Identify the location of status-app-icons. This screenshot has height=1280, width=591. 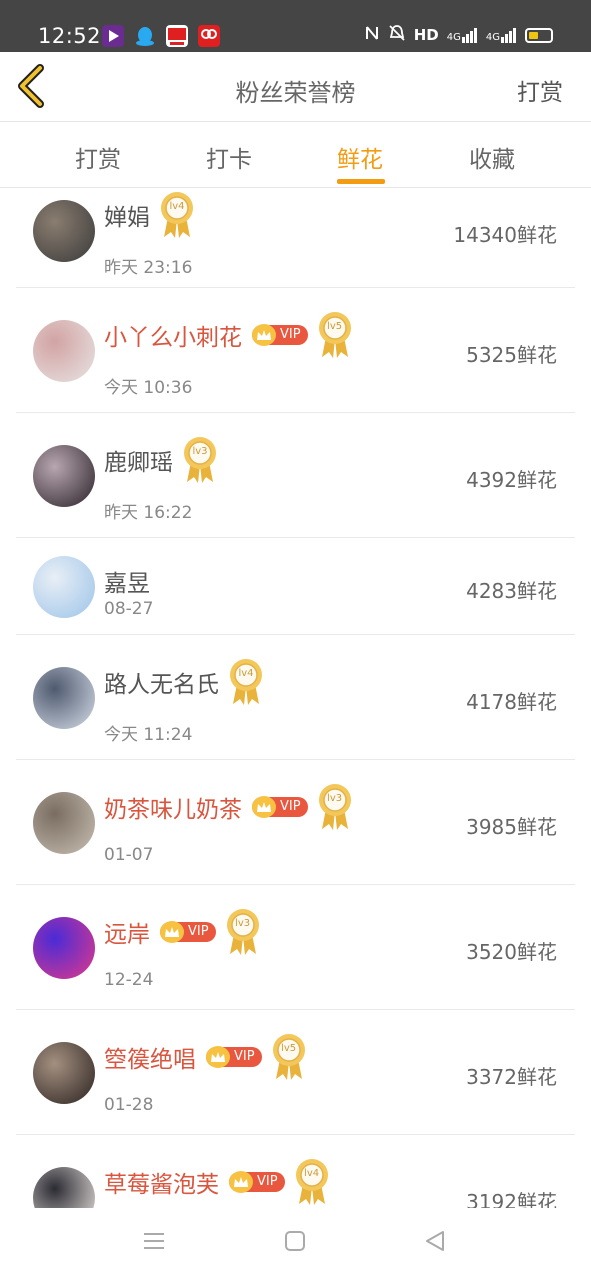
(161, 36).